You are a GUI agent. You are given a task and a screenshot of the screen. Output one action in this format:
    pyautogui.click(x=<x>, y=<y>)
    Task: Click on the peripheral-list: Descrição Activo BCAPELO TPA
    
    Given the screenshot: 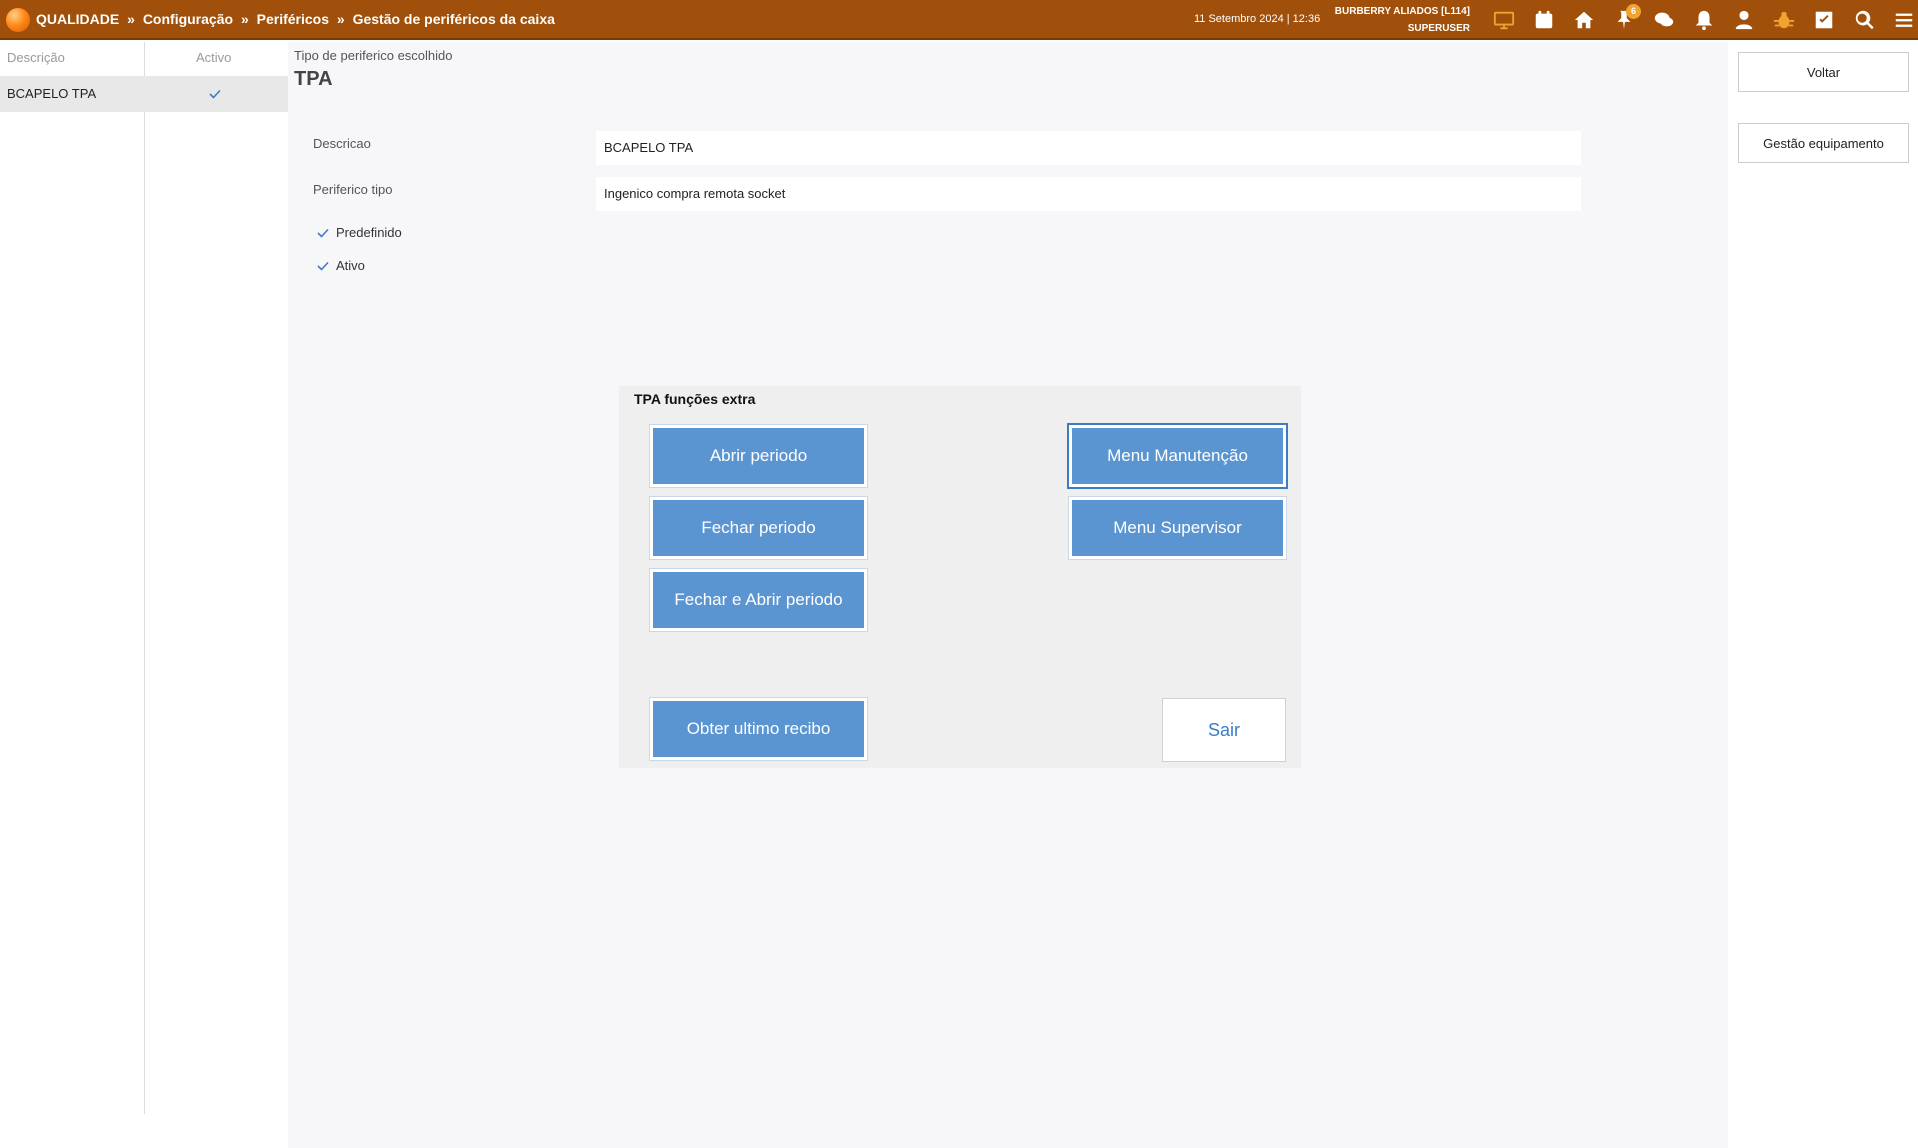 What is the action you would take?
    pyautogui.click(x=144, y=578)
    